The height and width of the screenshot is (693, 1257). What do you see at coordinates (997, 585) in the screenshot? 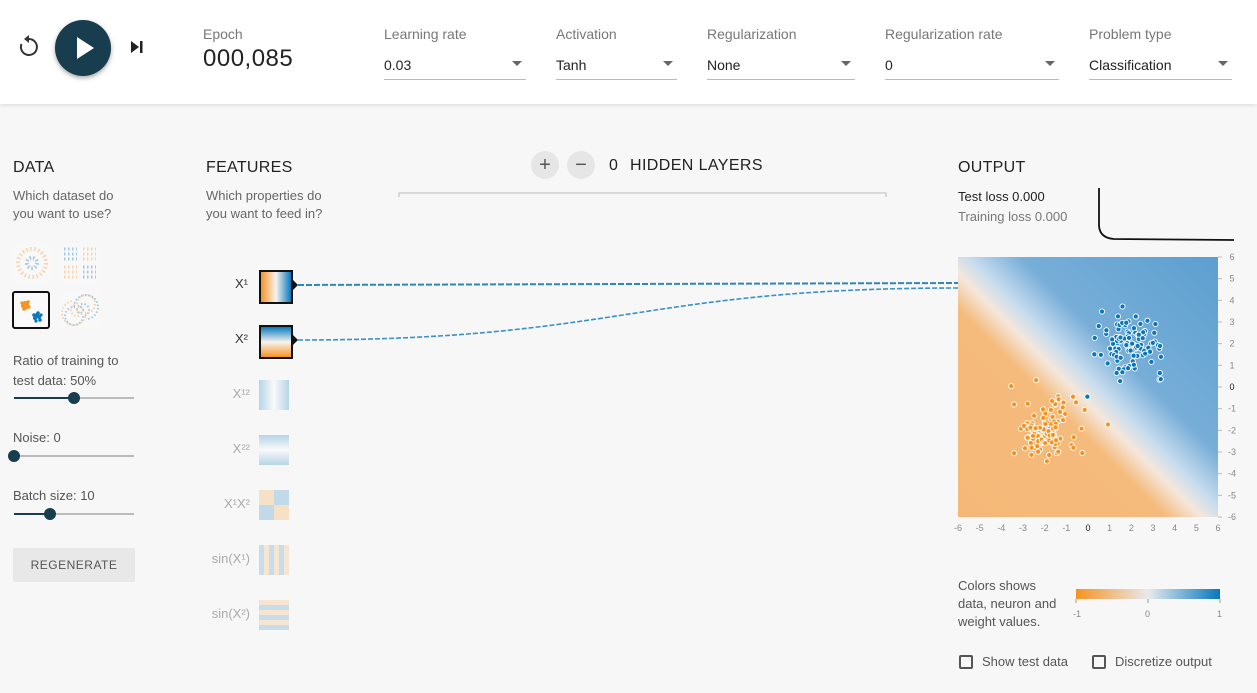
I see `legend-text-line: Colors shows` at bounding box center [997, 585].